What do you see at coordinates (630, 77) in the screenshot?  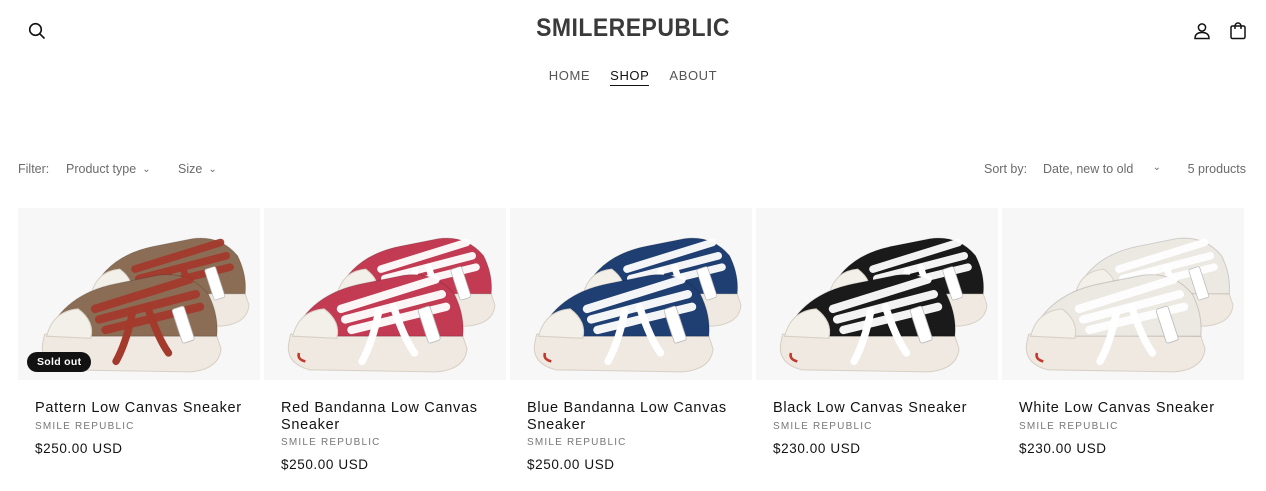 I see `nav-shop: SHOP` at bounding box center [630, 77].